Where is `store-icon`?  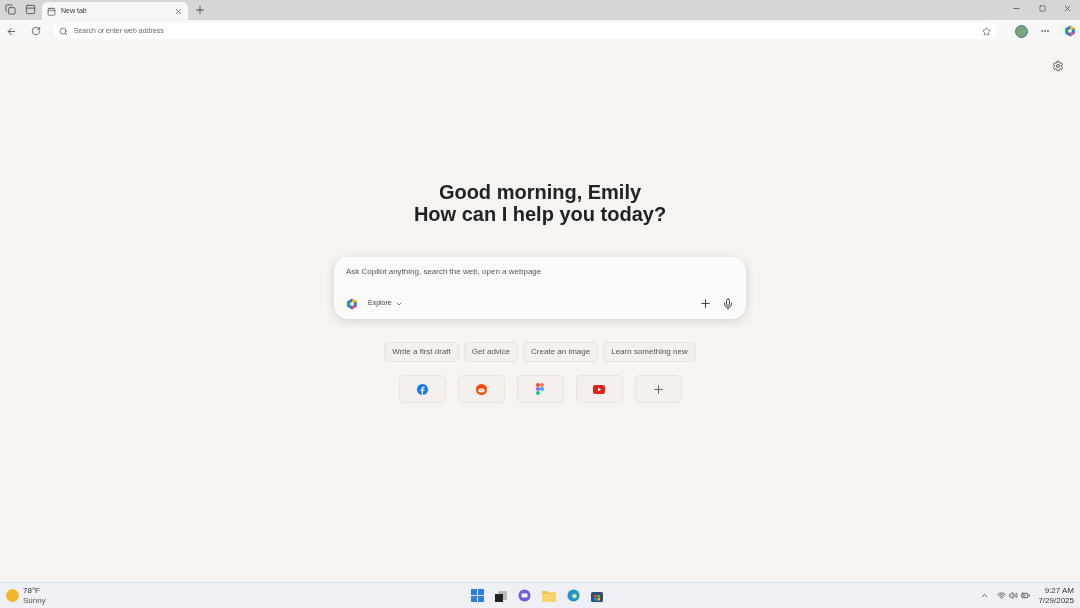 store-icon is located at coordinates (597, 595).